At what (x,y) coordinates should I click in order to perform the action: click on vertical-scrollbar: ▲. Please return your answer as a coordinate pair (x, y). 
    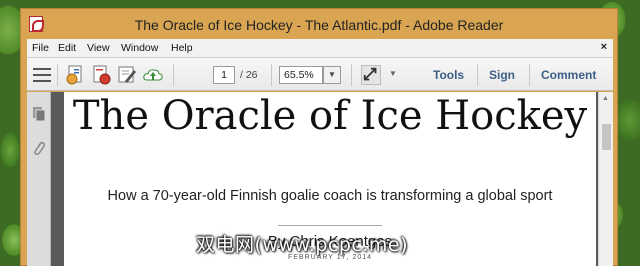
    Looking at the image, I should click on (605, 179).